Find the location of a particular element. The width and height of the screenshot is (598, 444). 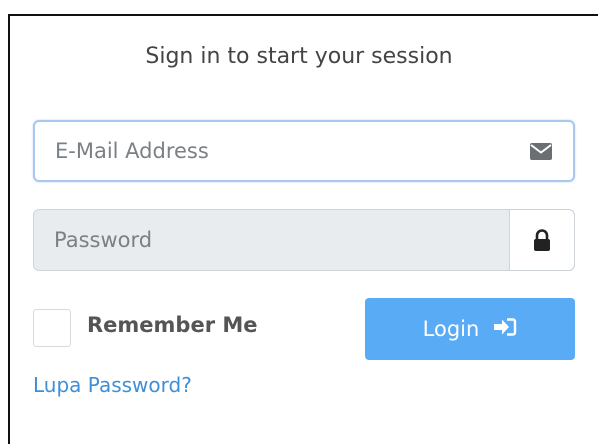

login-button: Login is located at coordinates (470, 329).